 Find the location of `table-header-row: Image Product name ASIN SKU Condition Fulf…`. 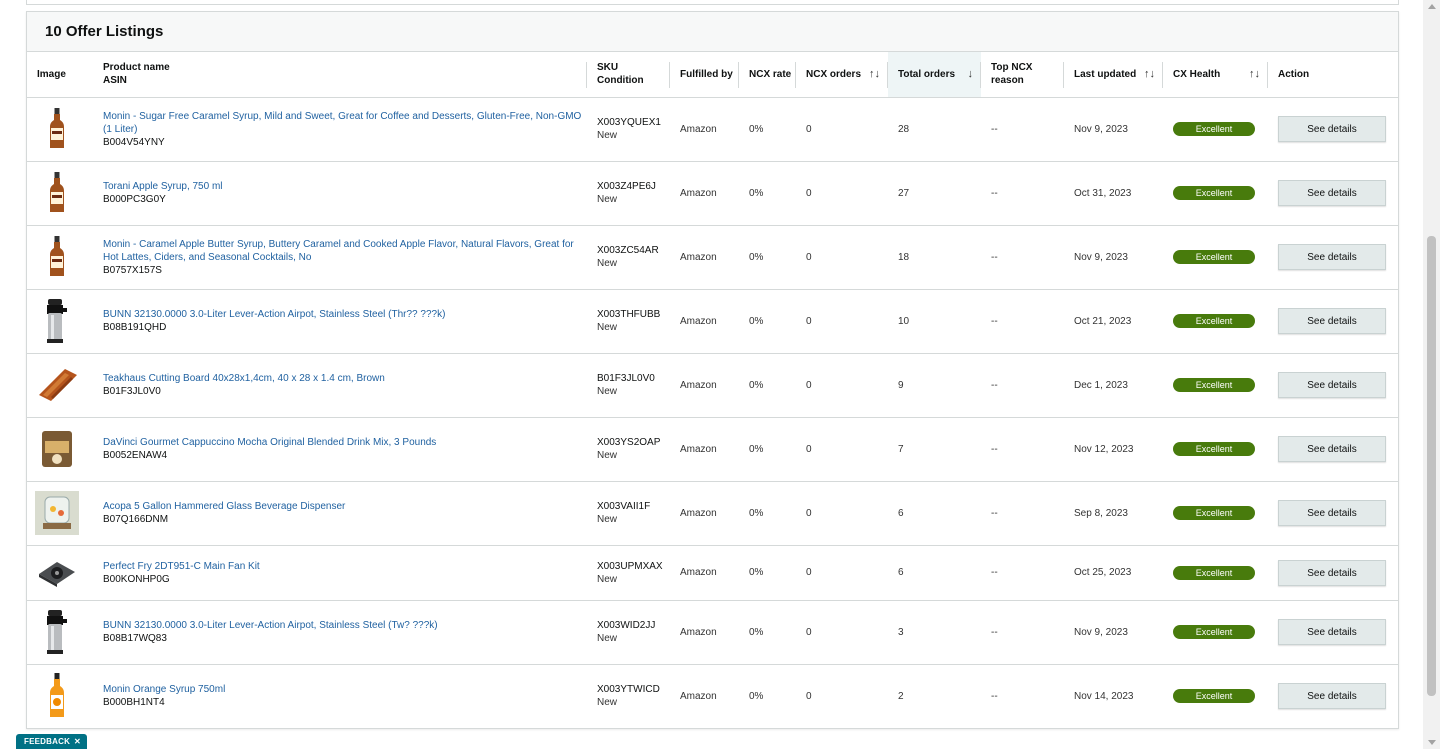

table-header-row: Image Product name ASIN SKU Condition Fulf… is located at coordinates (712, 75).